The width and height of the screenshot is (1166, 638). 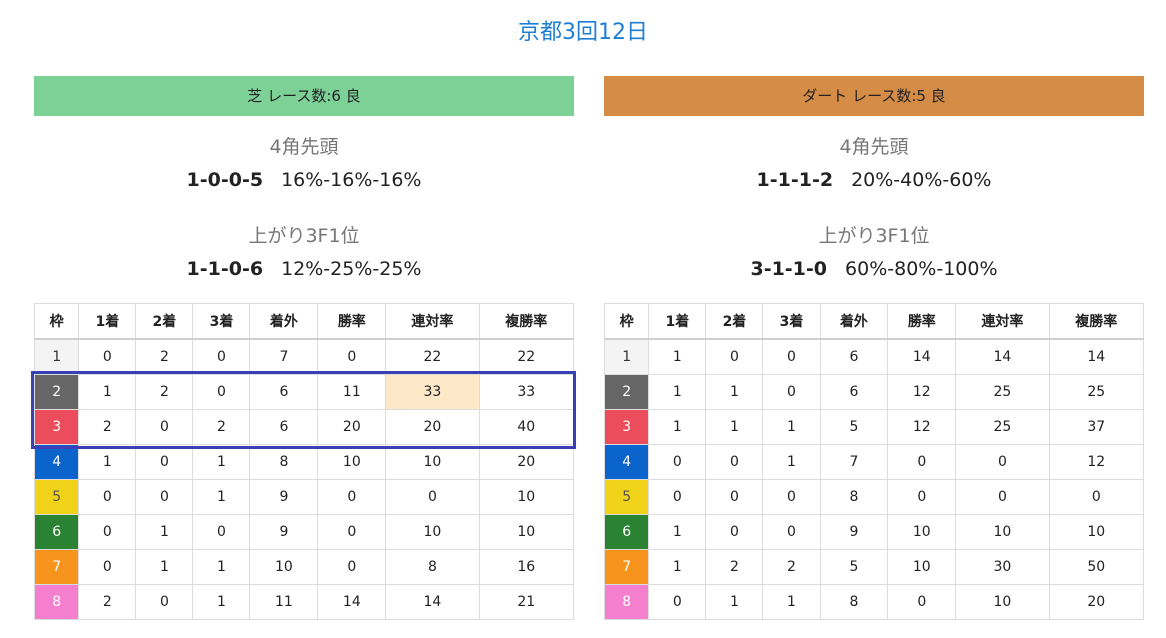 What do you see at coordinates (789, 269) in the screenshot?
I see `dirt-last3f-record: 3-1-1-0` at bounding box center [789, 269].